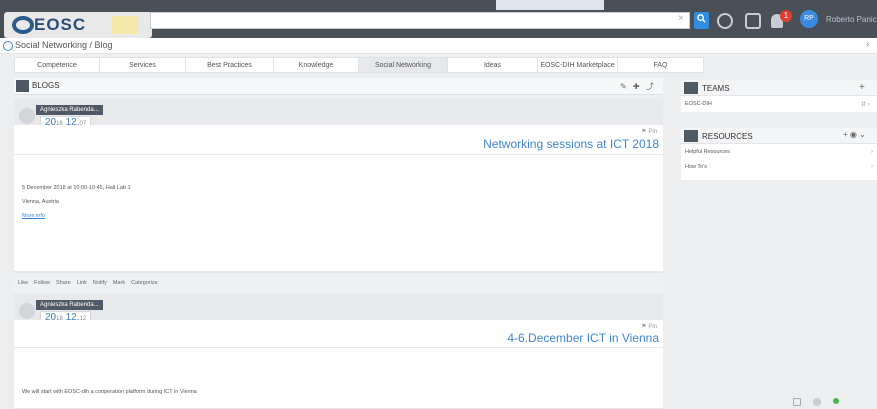  What do you see at coordinates (438, 46) in the screenshot?
I see `breadcrumb-bar: Social Networking / Blog ›` at bounding box center [438, 46].